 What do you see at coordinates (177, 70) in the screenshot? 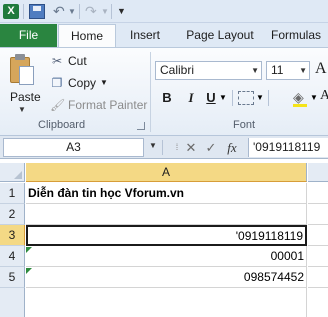
I see `font-name-value: Calibri` at bounding box center [177, 70].